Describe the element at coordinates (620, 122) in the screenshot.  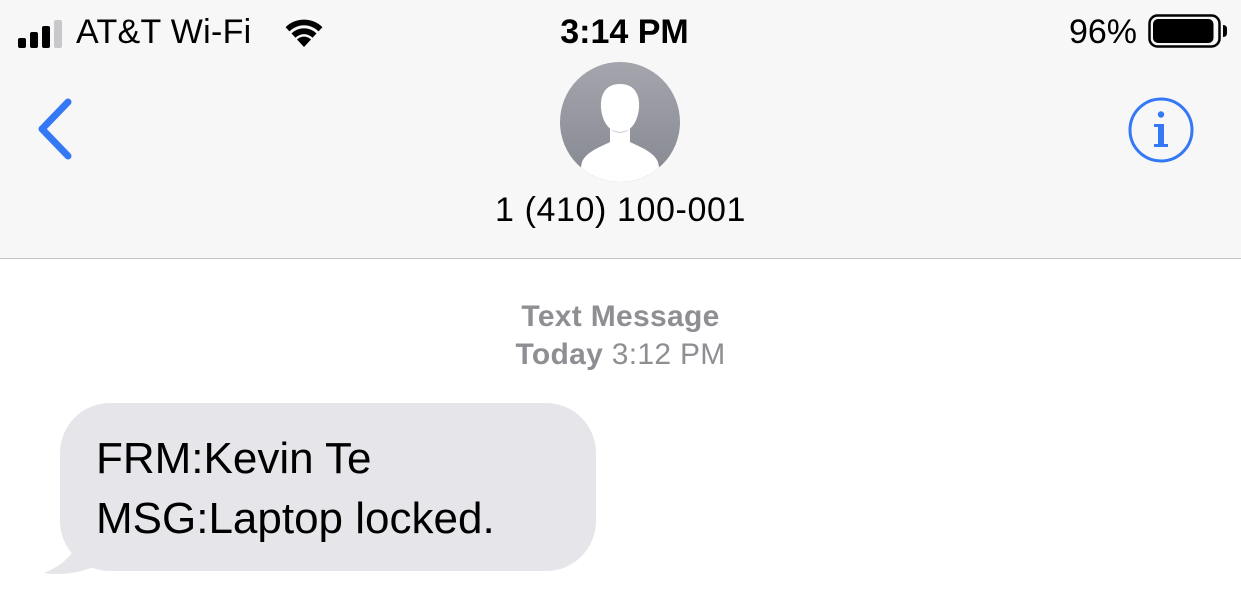
I see `contact-avatar` at that location.